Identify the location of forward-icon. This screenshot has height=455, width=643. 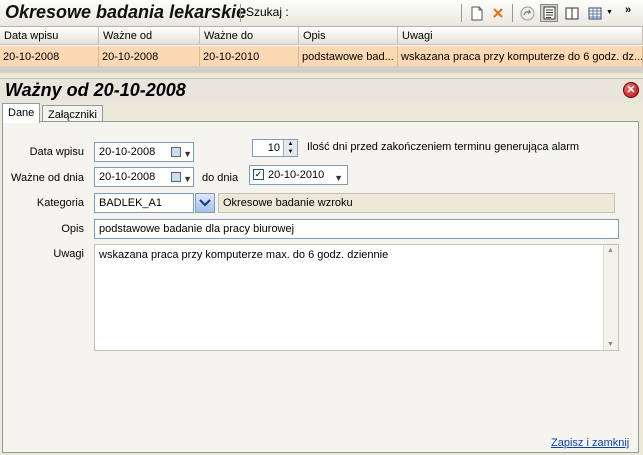
(527, 13).